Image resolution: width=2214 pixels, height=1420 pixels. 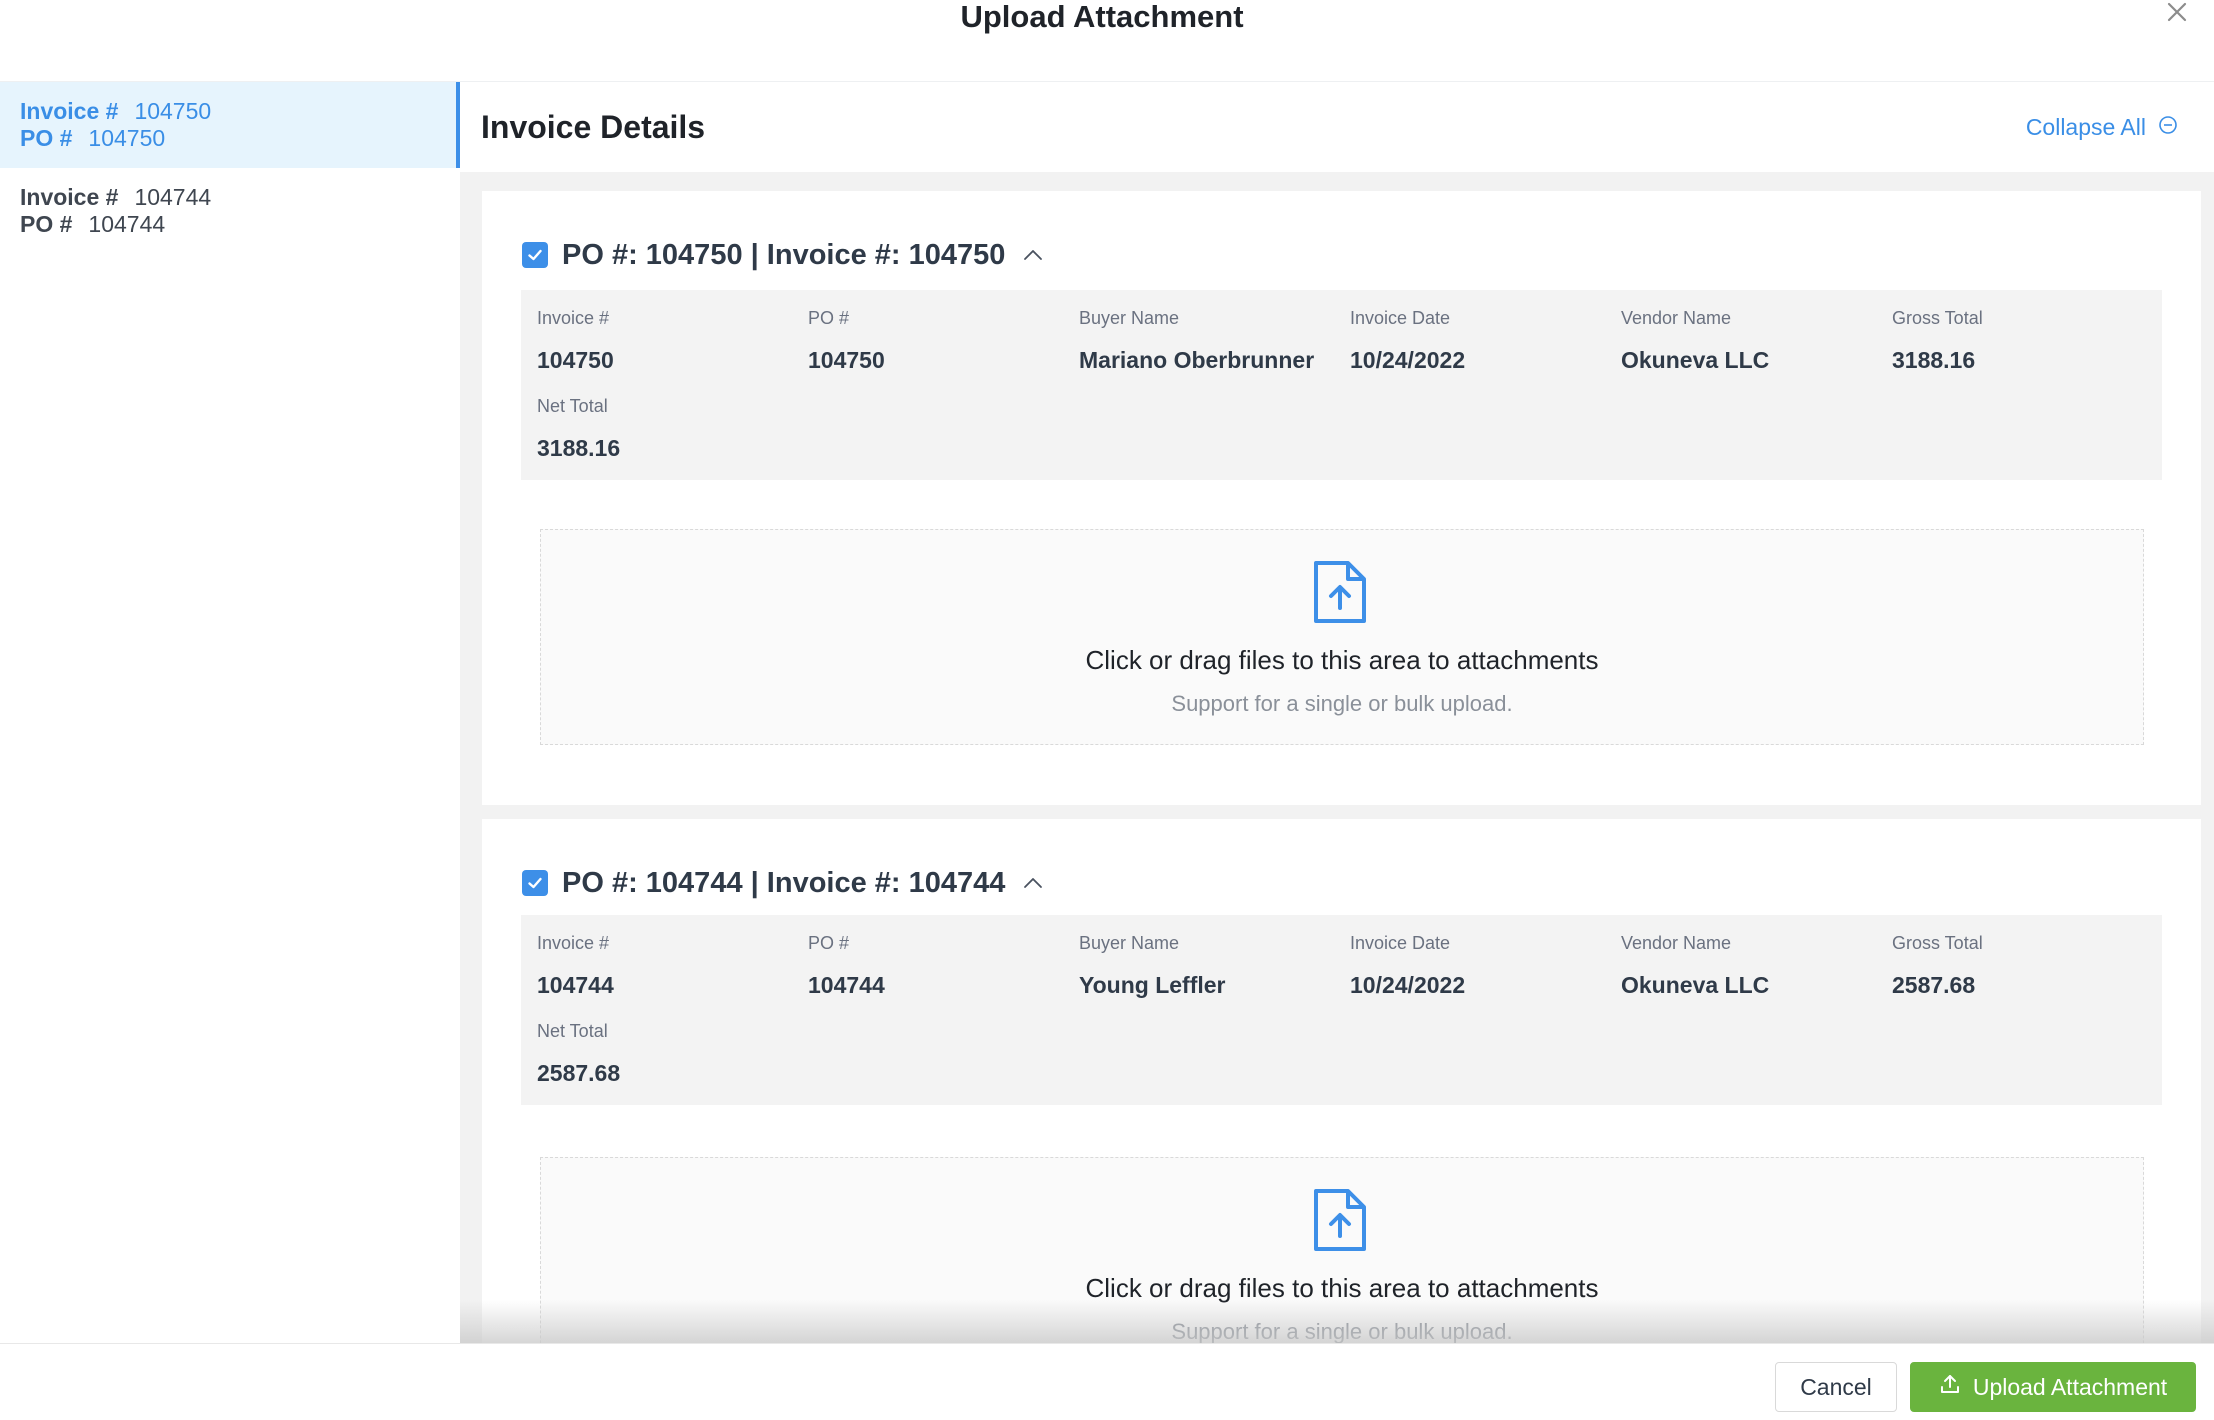 I want to click on field-buyer-name: Buyer Name Young Leffler, so click(x=1209, y=965).